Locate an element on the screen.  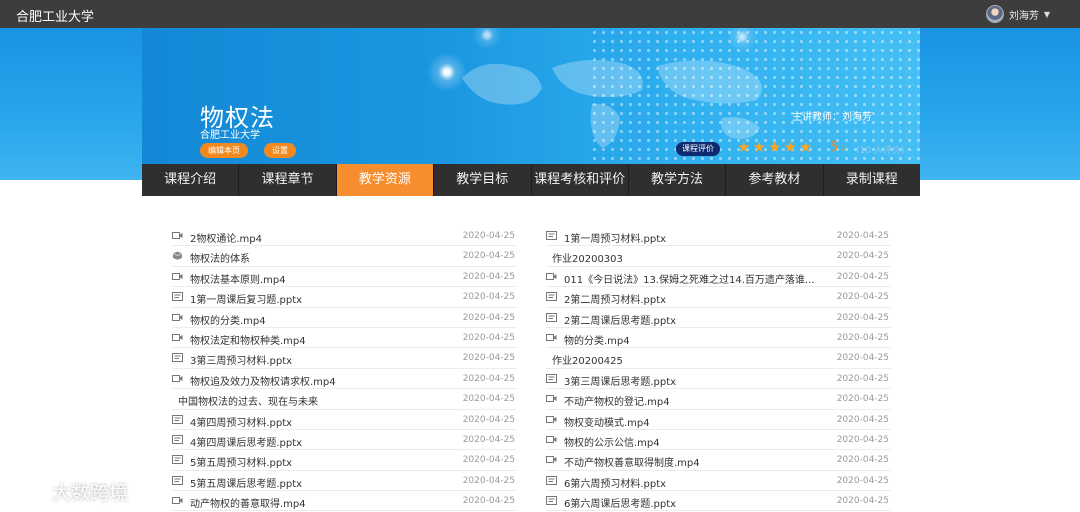
resource-row: 中国物权法的过去、现在与未来 2020-04-25 is located at coordinates (344, 399).